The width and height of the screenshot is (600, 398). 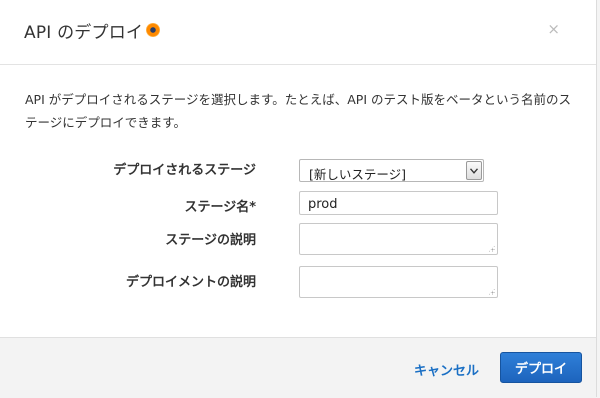 I want to click on dialog-title: API のデプロイ, so click(x=84, y=33).